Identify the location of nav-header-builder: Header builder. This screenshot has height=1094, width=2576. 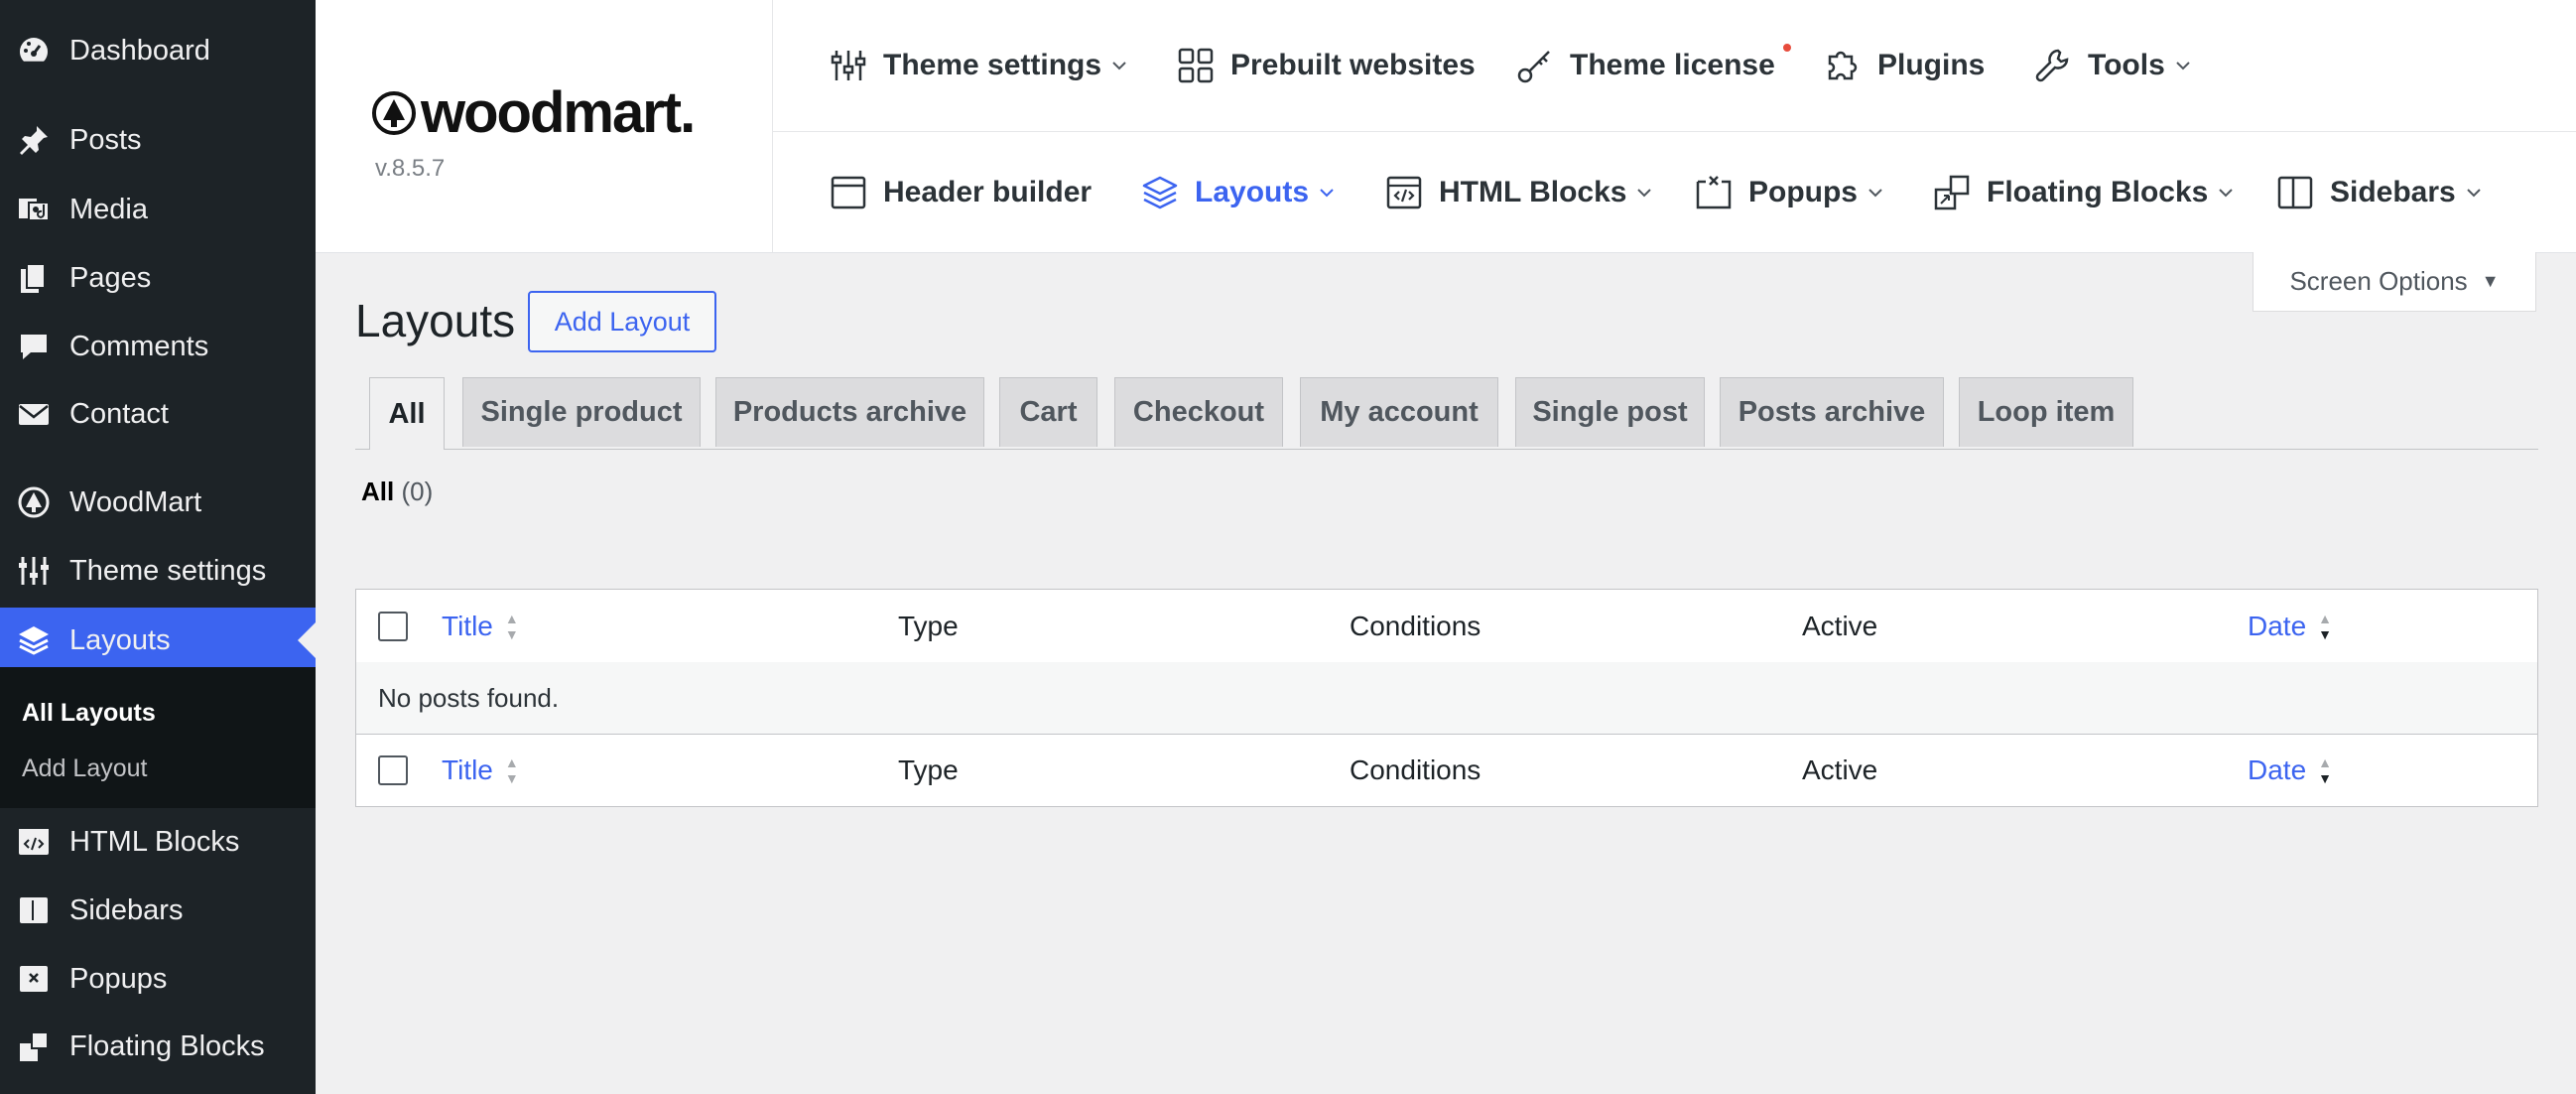
(961, 192).